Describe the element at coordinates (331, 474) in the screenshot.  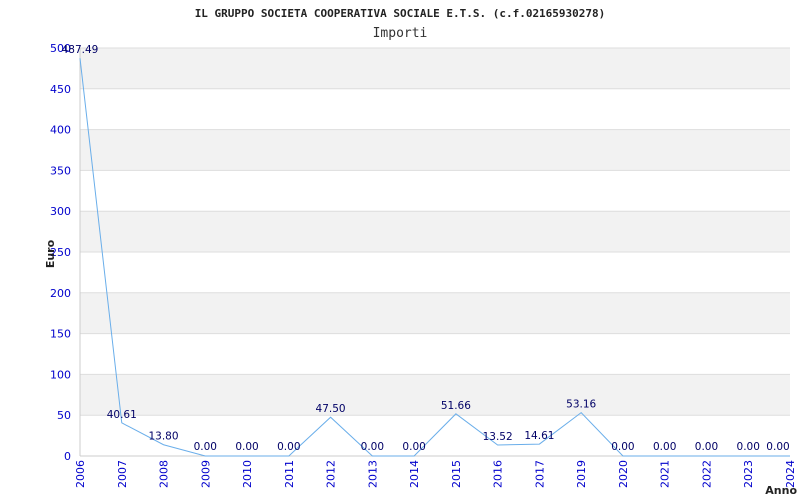
I see `x-tick-label: 2012` at that location.